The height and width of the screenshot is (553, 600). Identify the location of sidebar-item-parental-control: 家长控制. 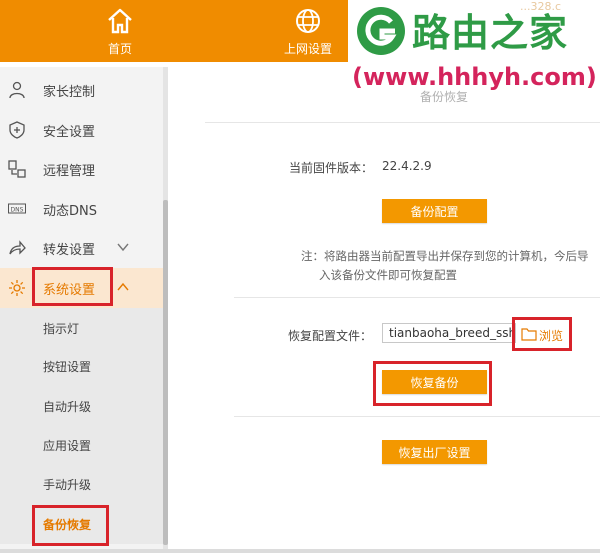
(81, 90).